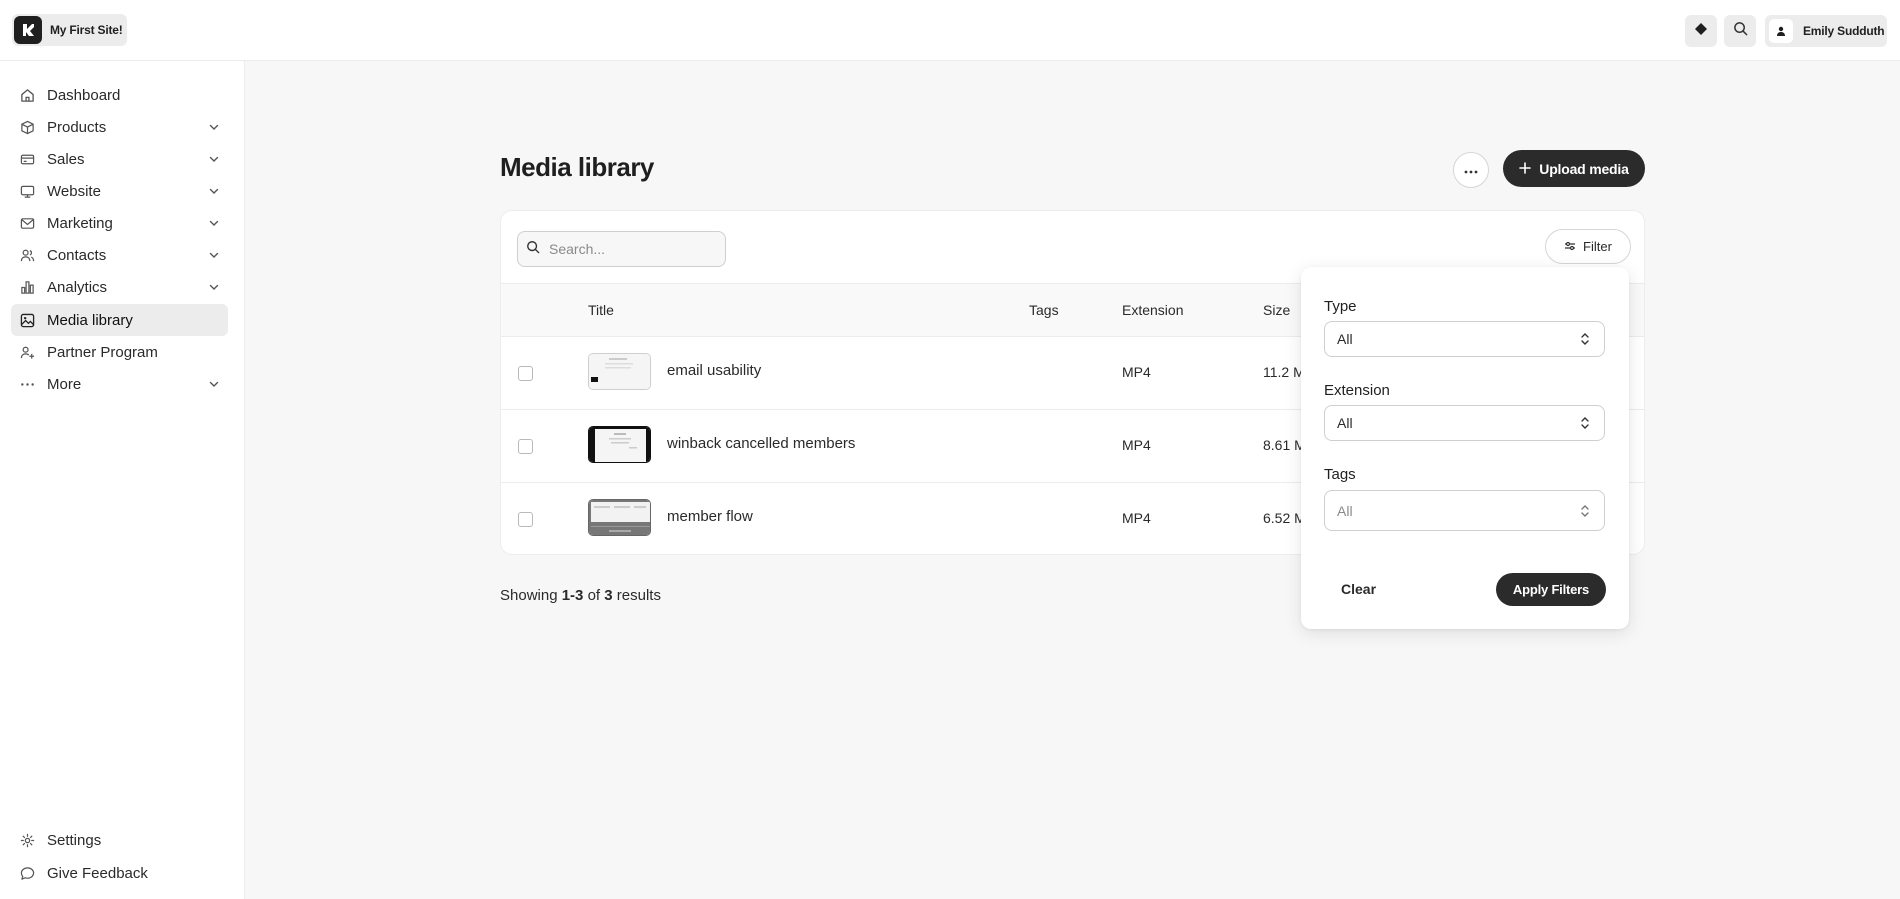 This screenshot has width=1900, height=899. Describe the element at coordinates (1340, 474) in the screenshot. I see `tags-filter-label: Tags` at that location.